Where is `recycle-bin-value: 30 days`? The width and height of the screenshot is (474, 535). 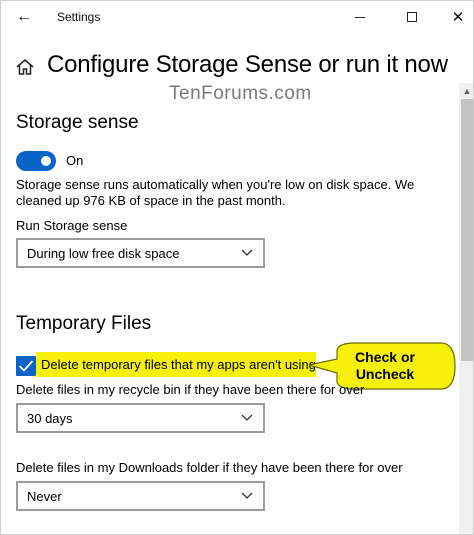 recycle-bin-value: 30 days is located at coordinates (50, 418).